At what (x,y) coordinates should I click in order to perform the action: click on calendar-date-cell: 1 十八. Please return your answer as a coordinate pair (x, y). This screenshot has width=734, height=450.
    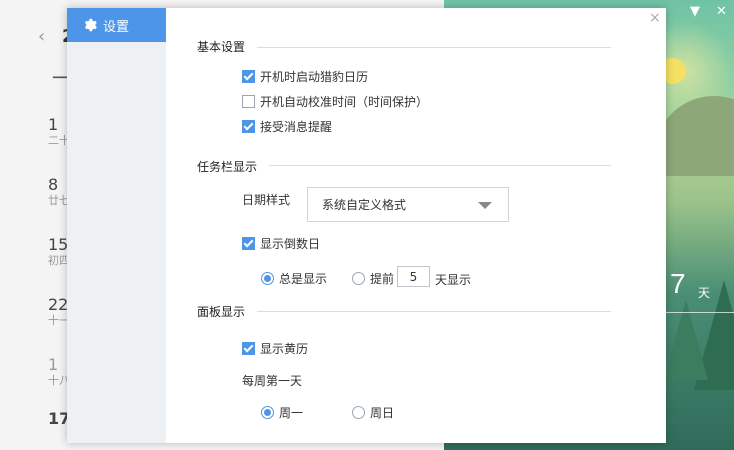
    Looking at the image, I should click on (58, 372).